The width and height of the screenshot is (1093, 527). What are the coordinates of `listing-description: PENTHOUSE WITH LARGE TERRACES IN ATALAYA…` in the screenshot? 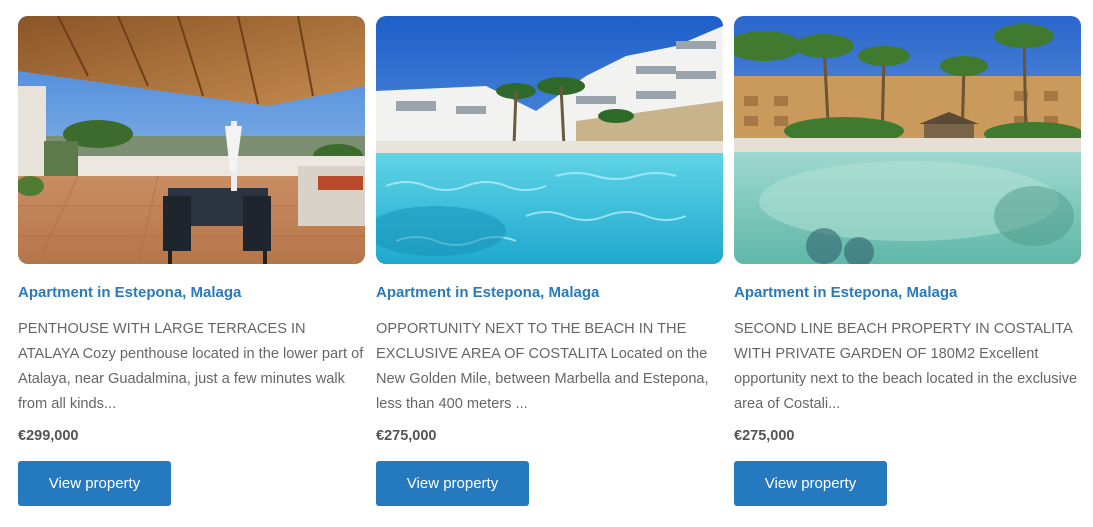 It's located at (191, 366).